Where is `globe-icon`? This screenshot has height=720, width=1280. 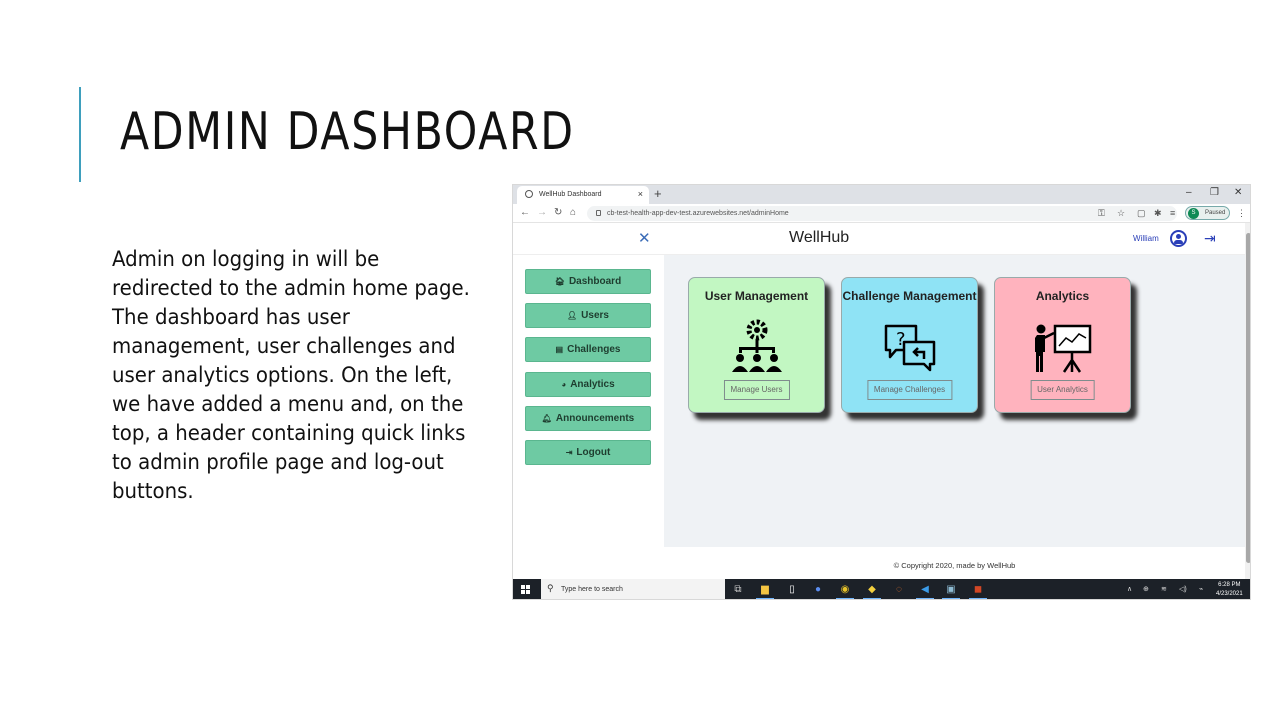 globe-icon is located at coordinates (529, 194).